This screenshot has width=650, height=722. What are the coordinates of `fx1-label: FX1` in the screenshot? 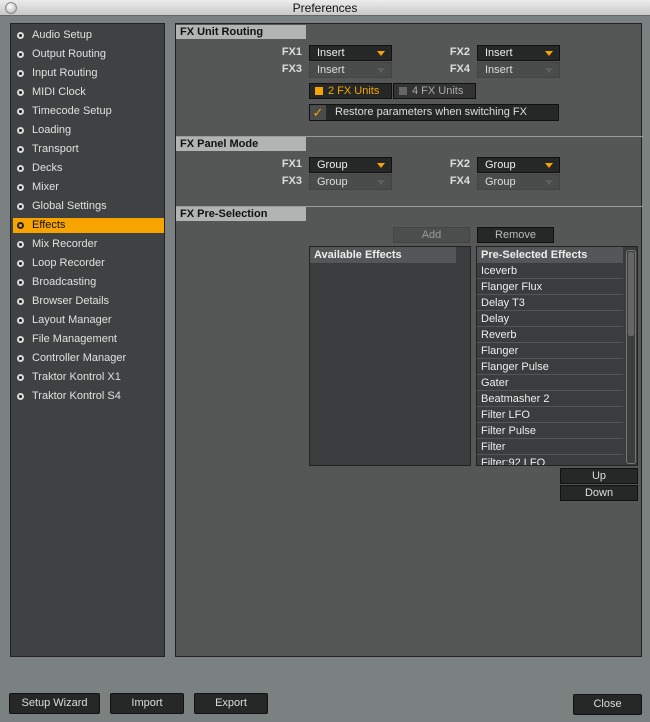 It's located at (291, 52).